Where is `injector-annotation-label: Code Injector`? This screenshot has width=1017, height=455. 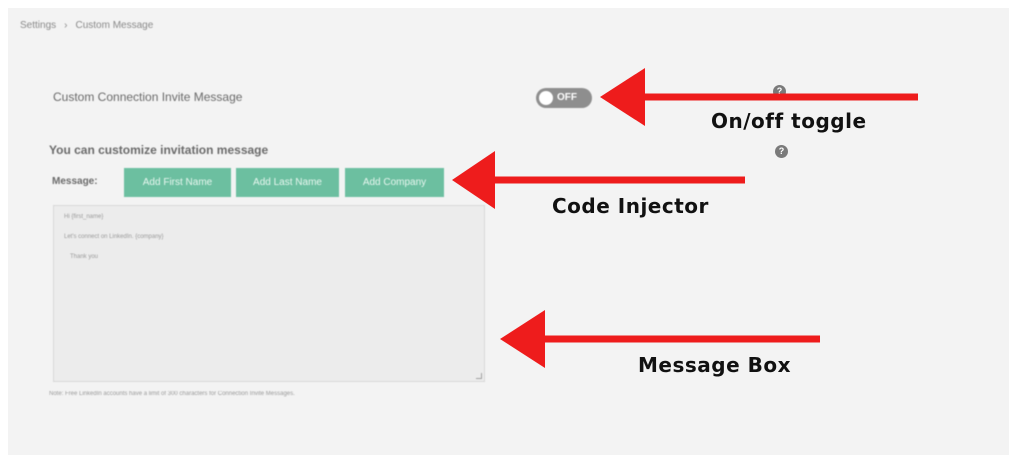
injector-annotation-label: Code Injector is located at coordinates (630, 206).